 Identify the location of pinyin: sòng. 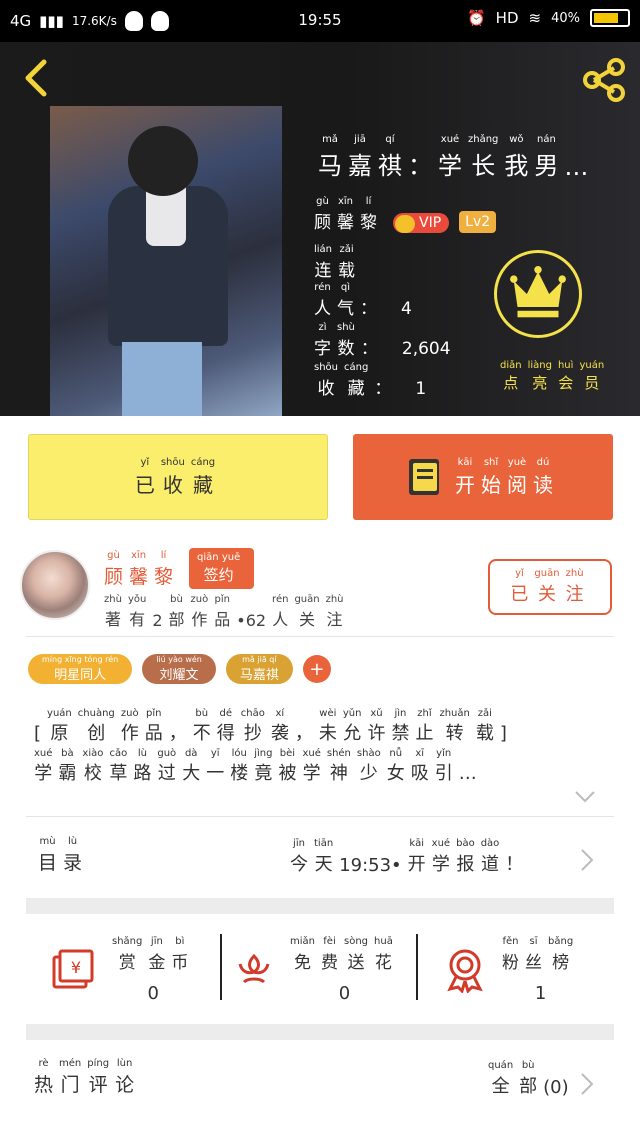
(356, 941).